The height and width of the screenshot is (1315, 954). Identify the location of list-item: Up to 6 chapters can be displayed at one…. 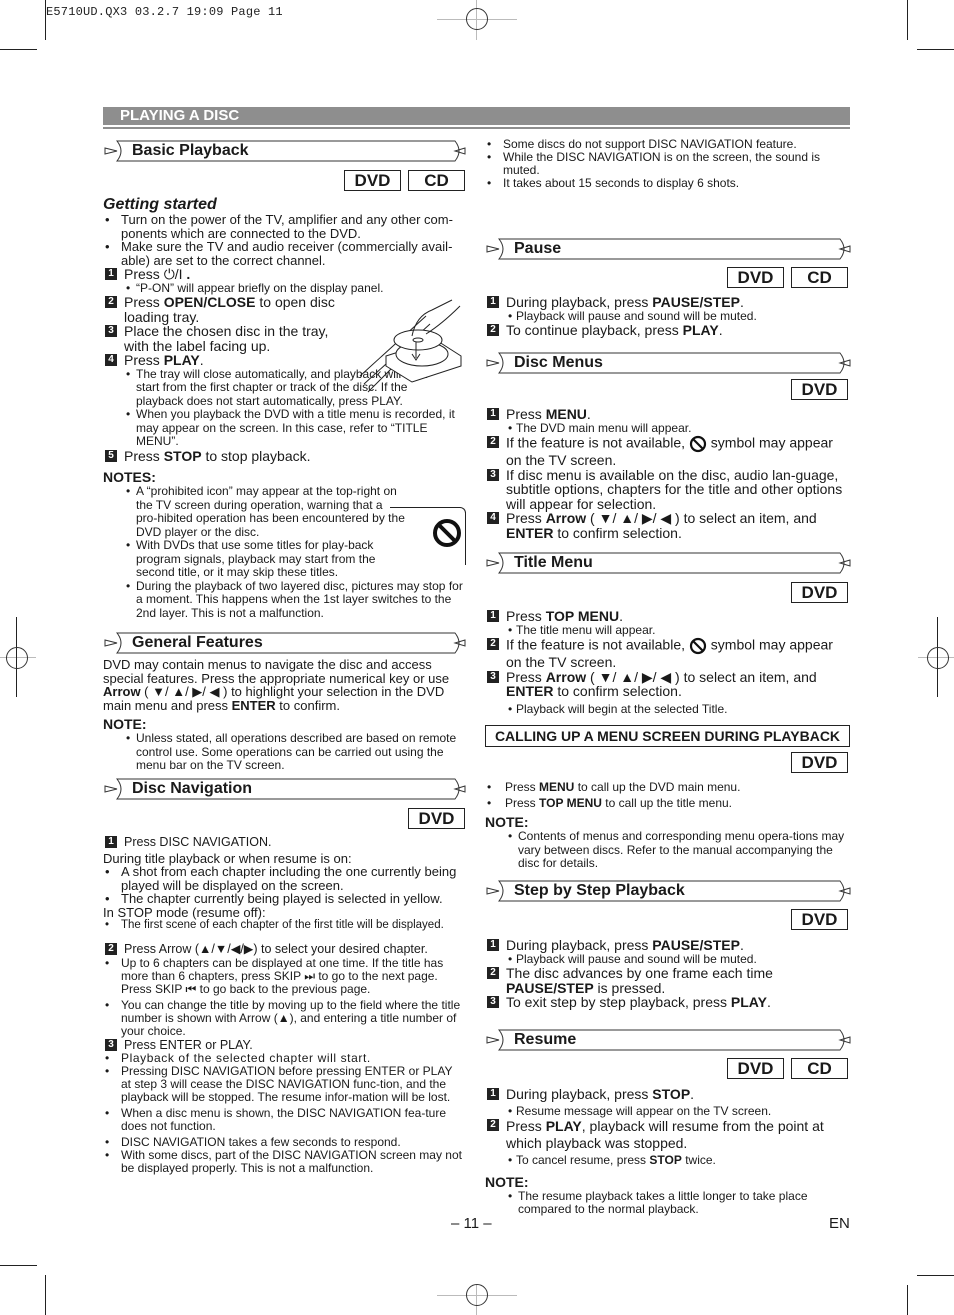
(284, 976).